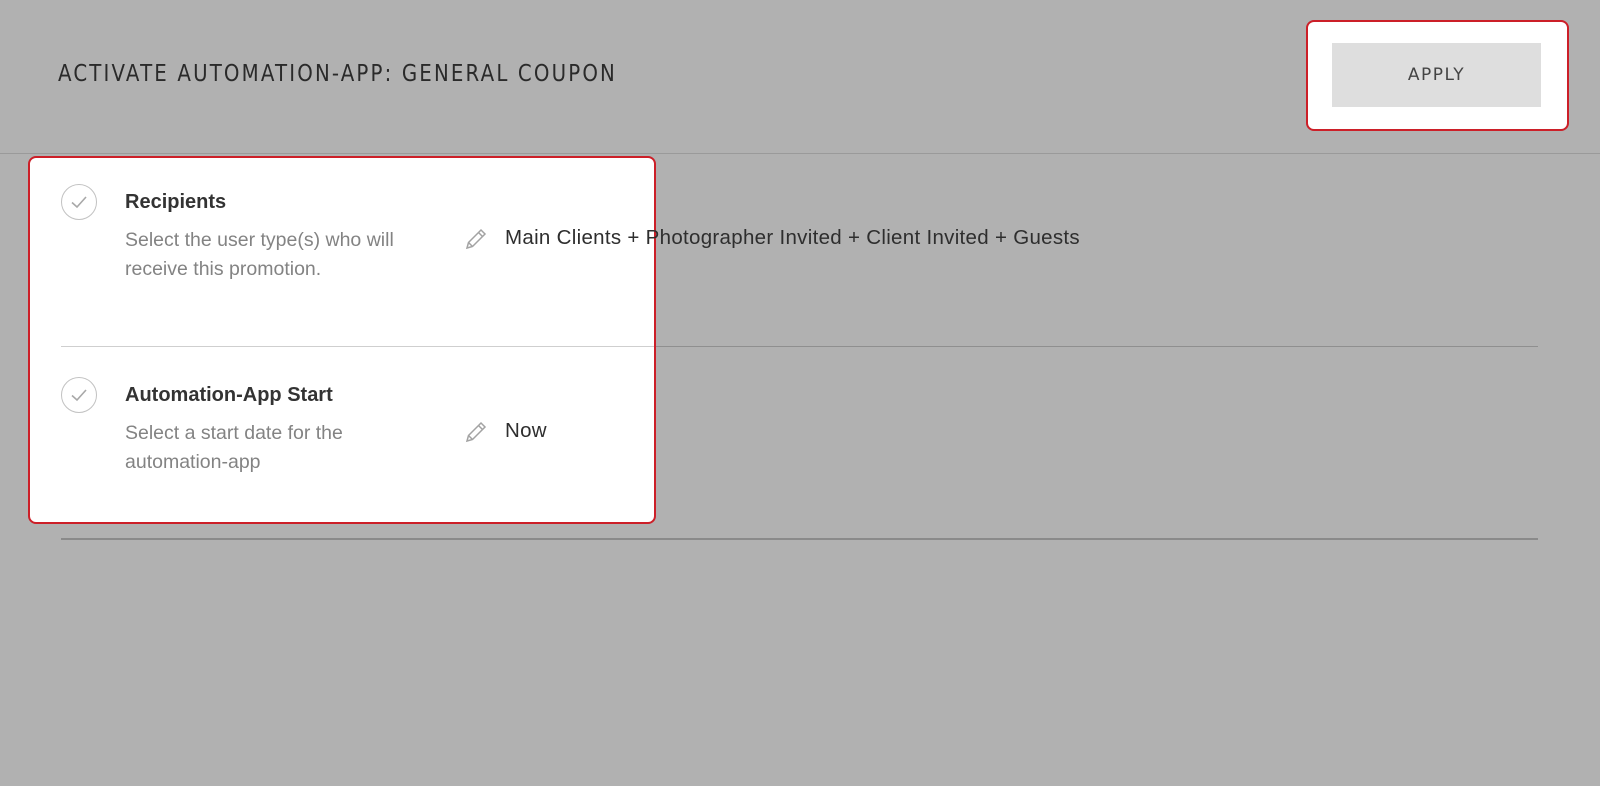  Describe the element at coordinates (337, 74) in the screenshot. I see `page-title: ACTIVATE AUTOMATION-APP: GENERAL COUPON` at that location.